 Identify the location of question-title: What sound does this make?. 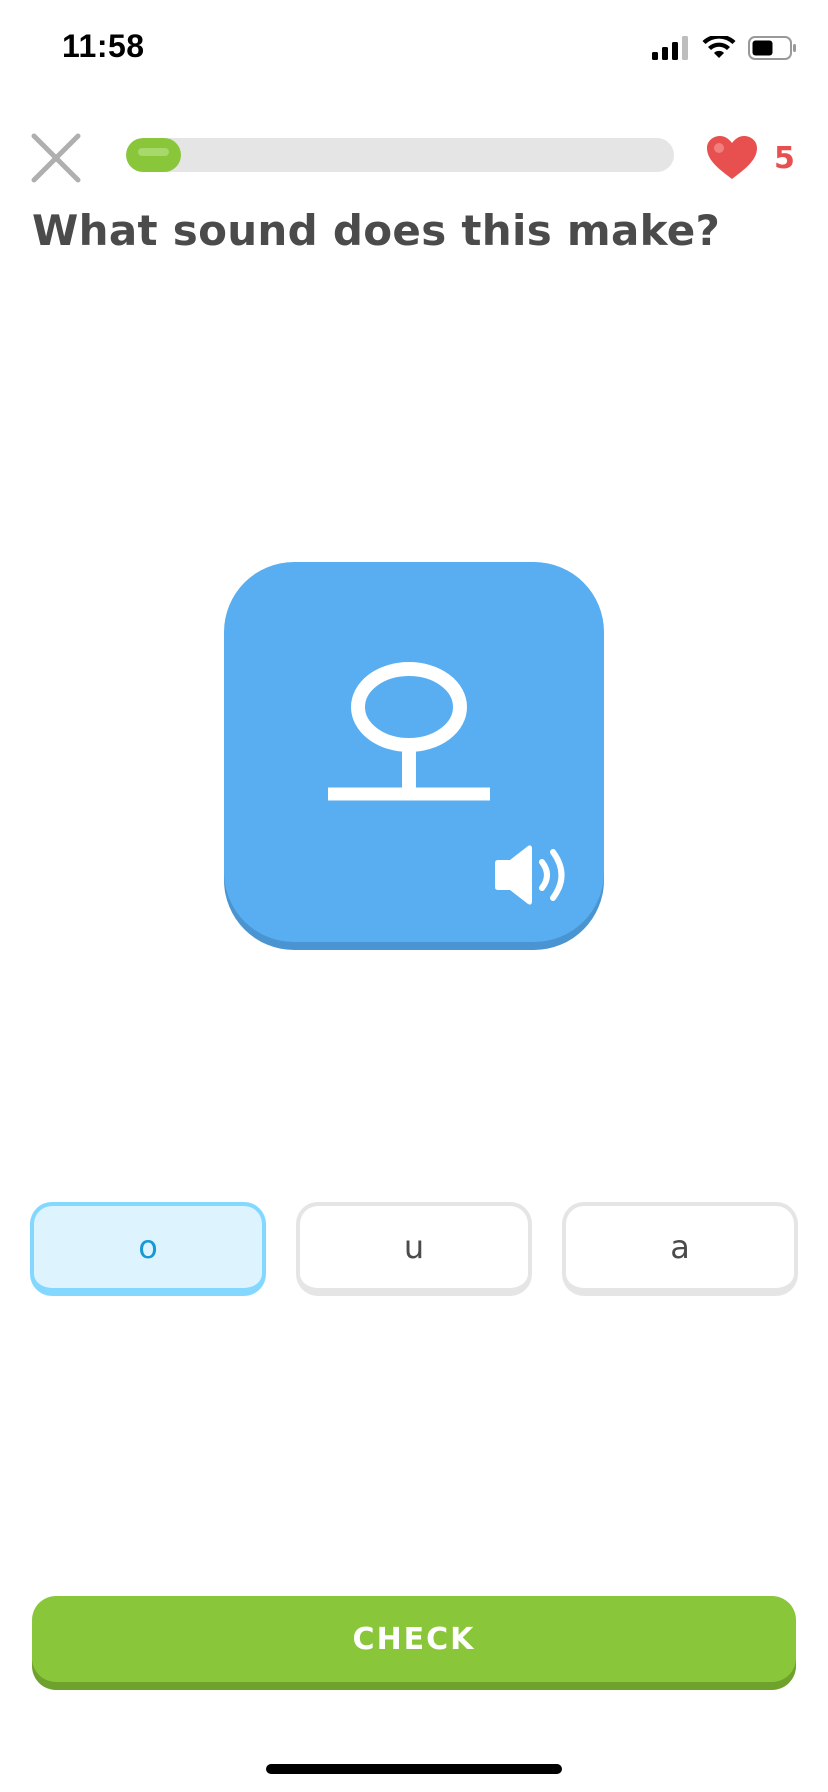
(376, 230).